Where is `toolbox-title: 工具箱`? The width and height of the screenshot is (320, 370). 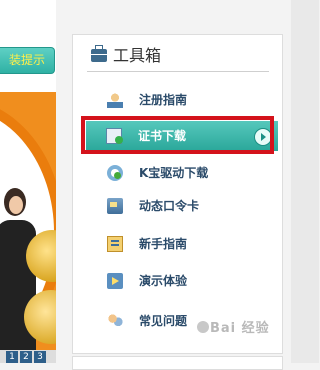 toolbox-title: 工具箱 is located at coordinates (126, 56).